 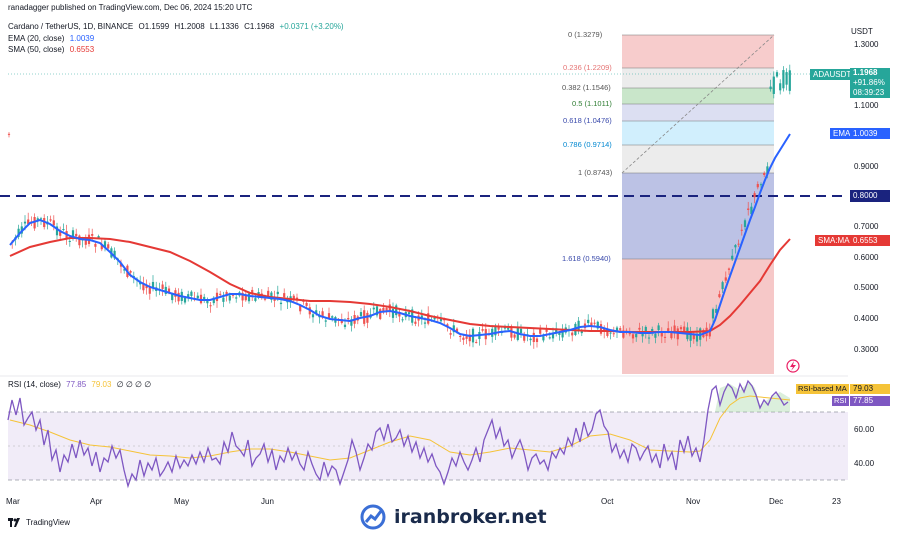 I want to click on rsi-ma-legend-value: 79.03, so click(x=101, y=384).